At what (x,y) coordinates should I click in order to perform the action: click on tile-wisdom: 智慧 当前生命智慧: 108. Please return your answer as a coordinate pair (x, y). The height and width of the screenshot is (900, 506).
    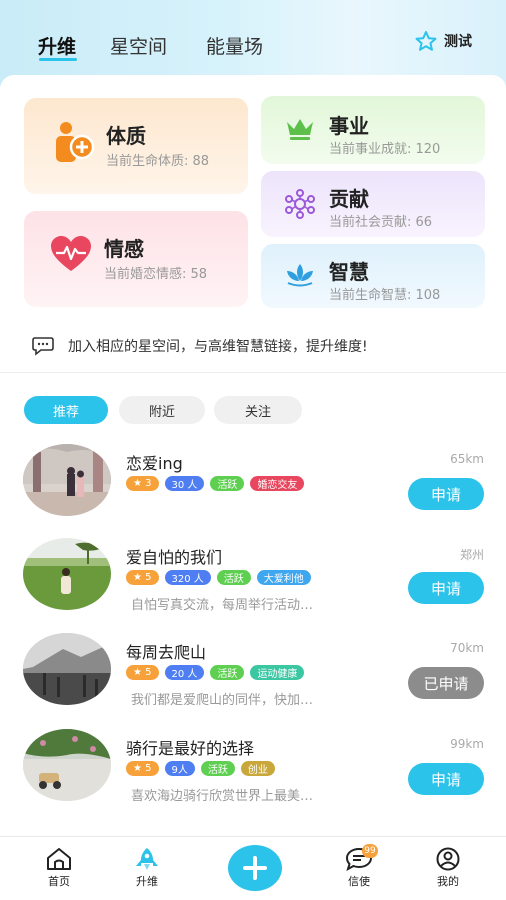
    Looking at the image, I should click on (373, 276).